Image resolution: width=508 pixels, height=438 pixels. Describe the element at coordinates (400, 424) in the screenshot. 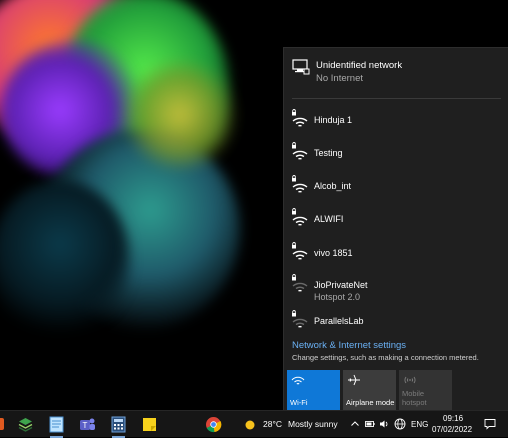

I see `globe-icon` at that location.